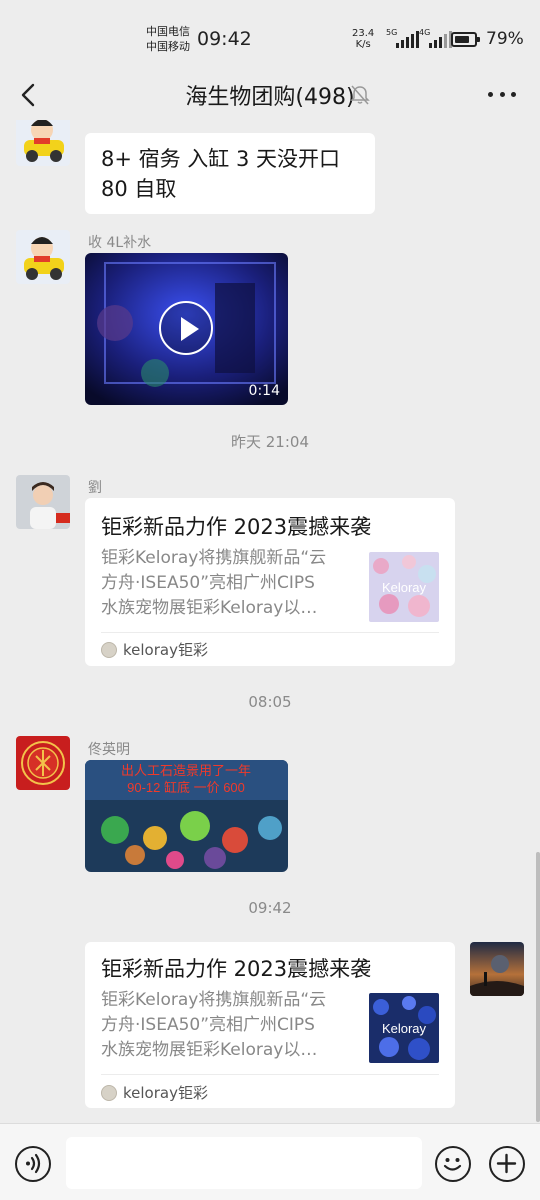 This screenshot has height=1200, width=540. What do you see at coordinates (502, 95) in the screenshot?
I see `more-horizontal-icon` at bounding box center [502, 95].